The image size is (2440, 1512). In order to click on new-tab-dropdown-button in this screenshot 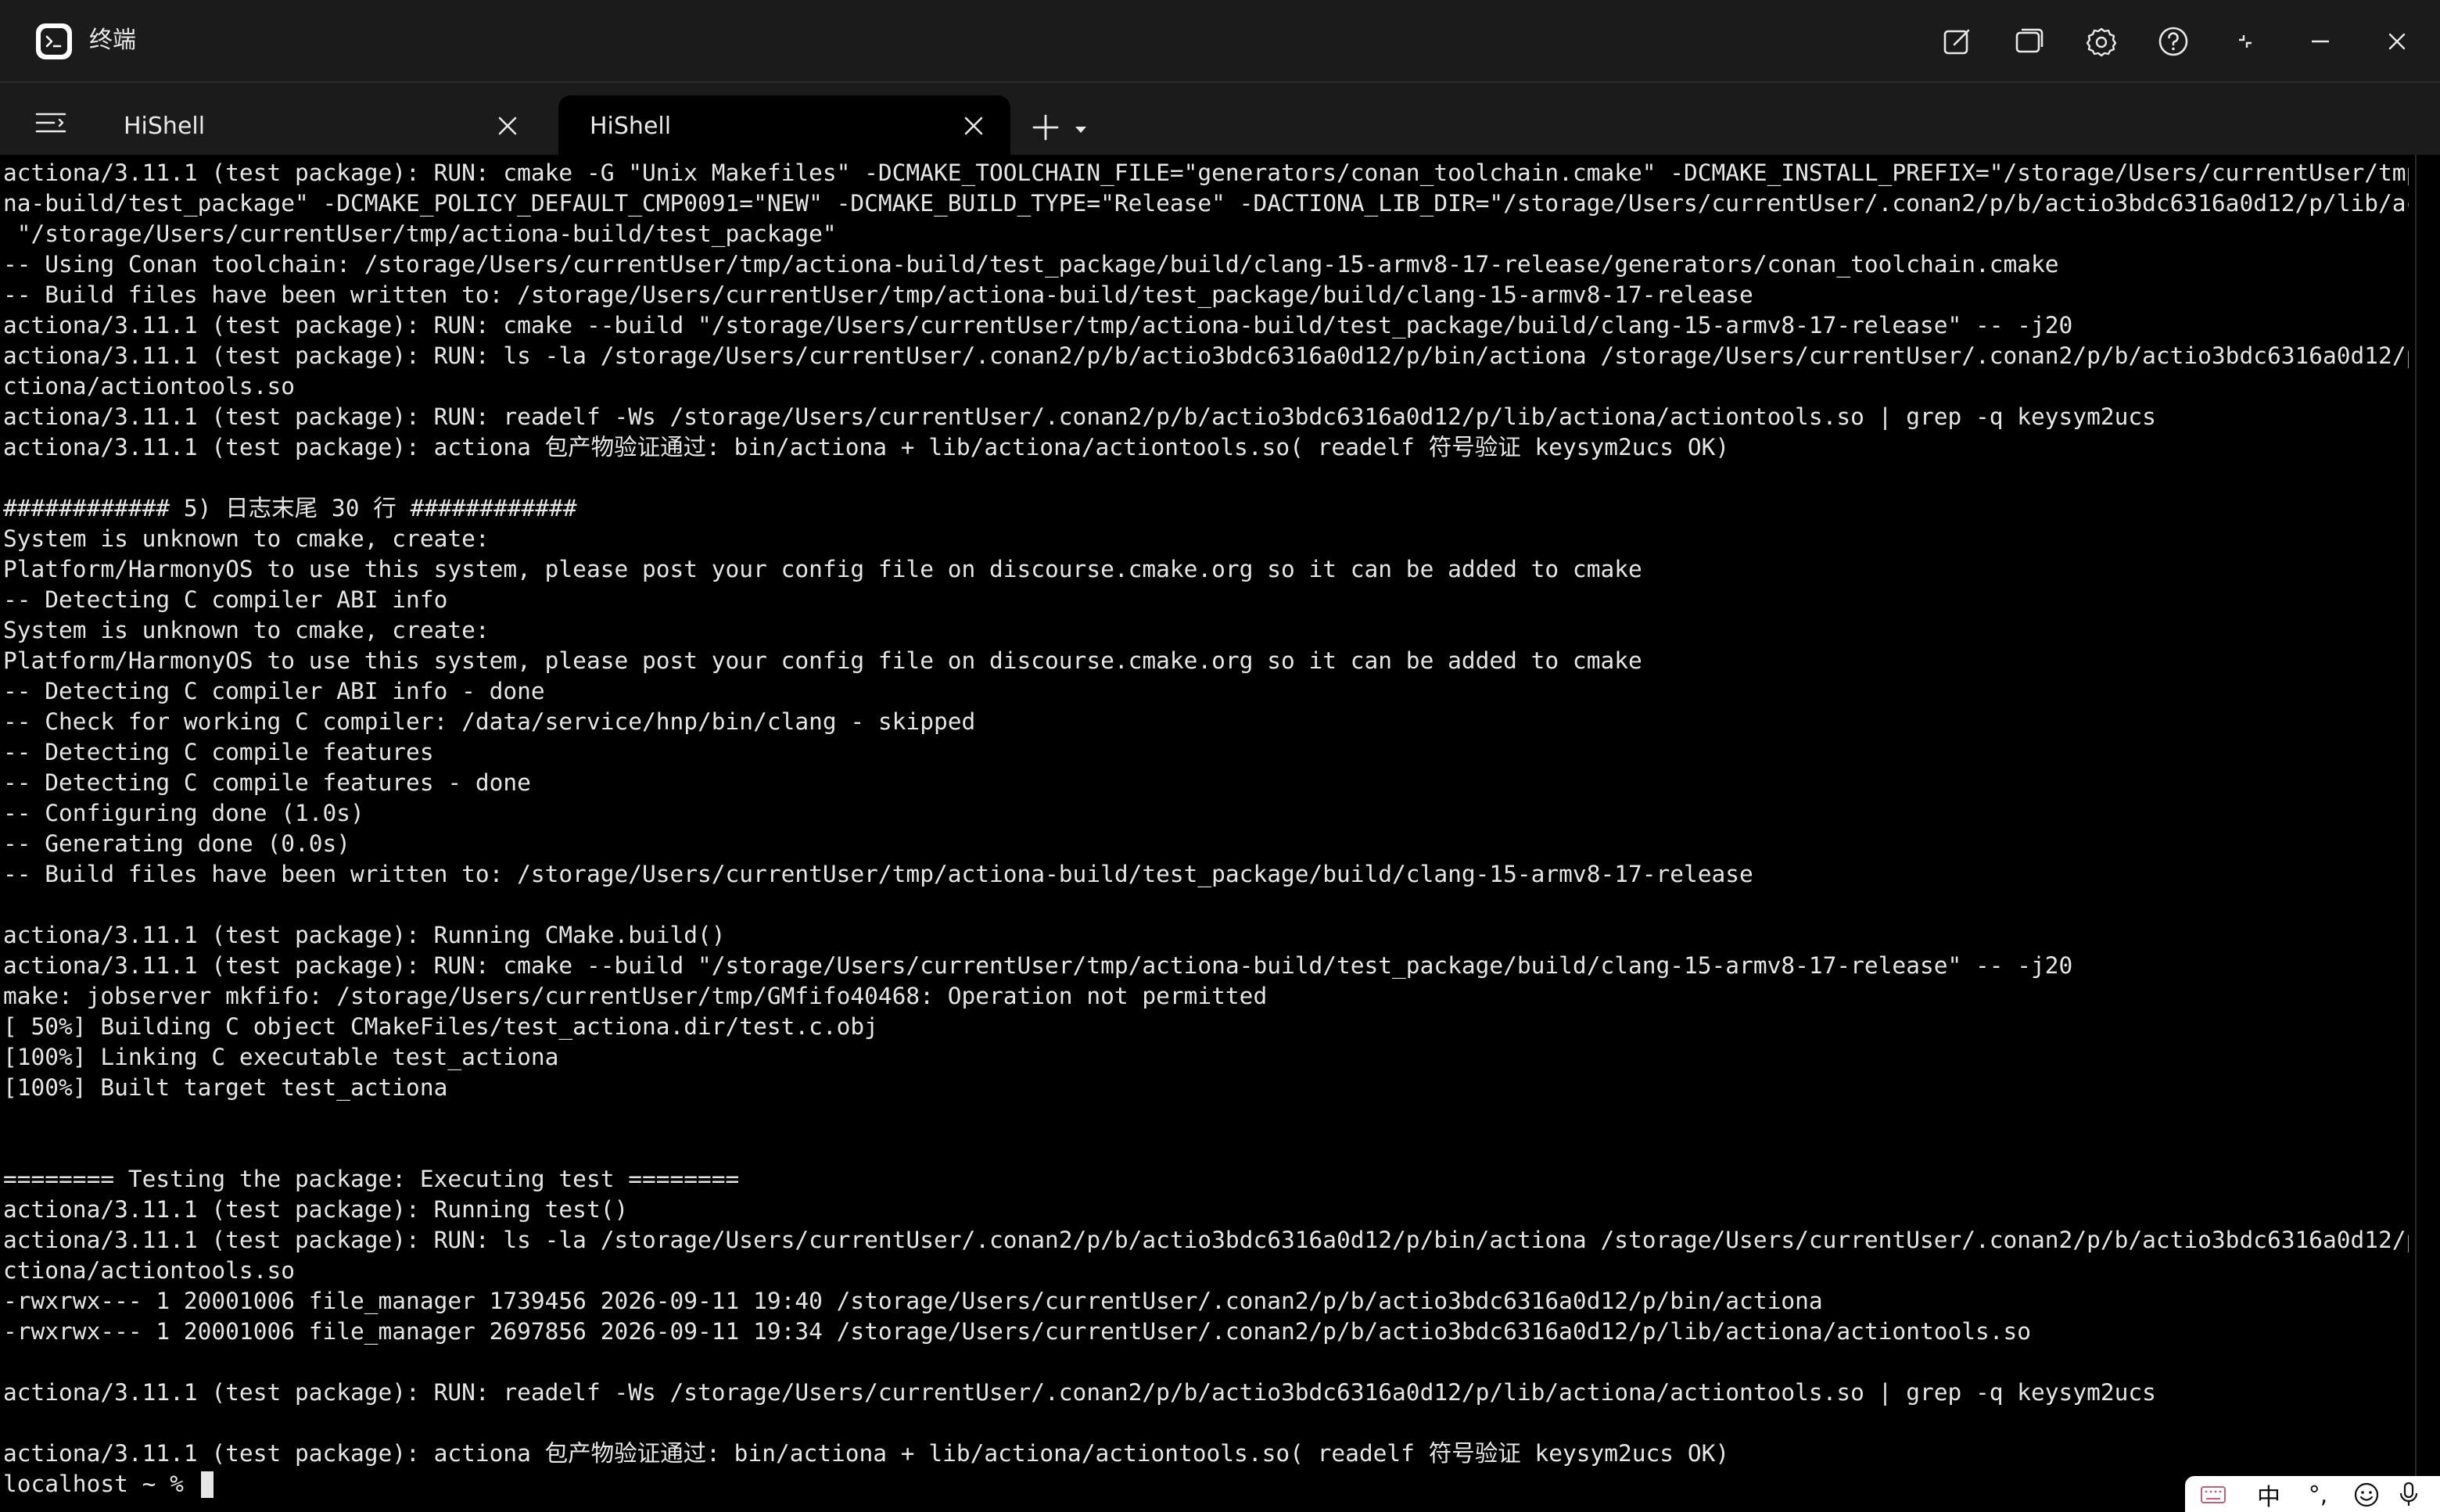, I will do `click(1080, 129)`.